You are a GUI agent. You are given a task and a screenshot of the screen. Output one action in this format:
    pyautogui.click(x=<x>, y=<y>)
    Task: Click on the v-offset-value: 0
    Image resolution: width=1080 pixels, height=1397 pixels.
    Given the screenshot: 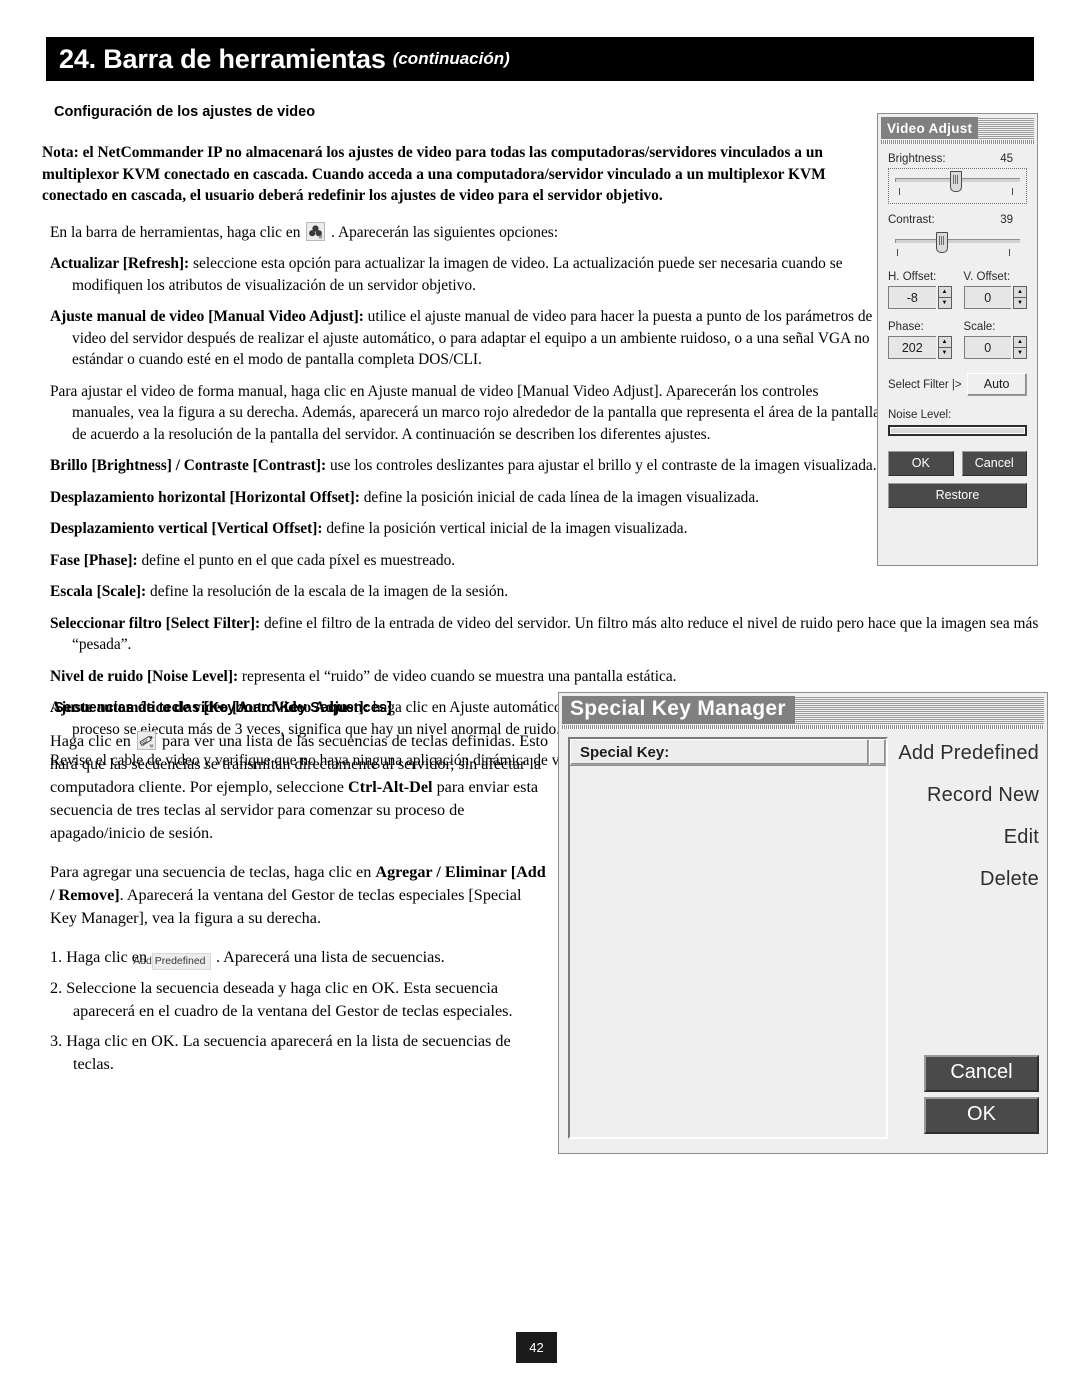 What is the action you would take?
    pyautogui.click(x=987, y=297)
    